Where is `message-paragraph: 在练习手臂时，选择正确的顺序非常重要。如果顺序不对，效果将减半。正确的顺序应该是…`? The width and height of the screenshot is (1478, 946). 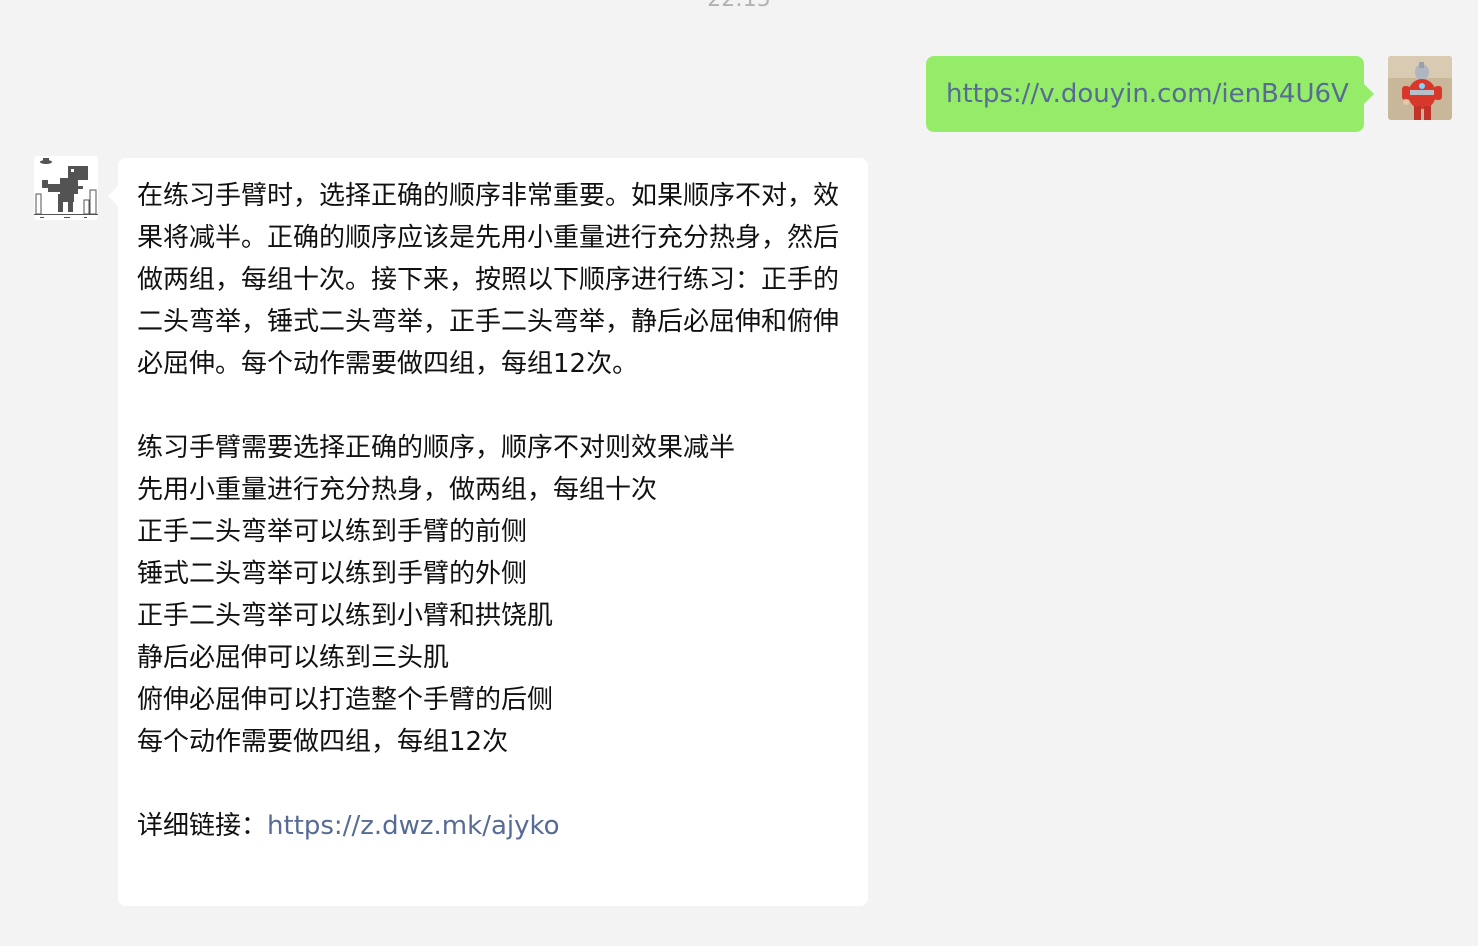
message-paragraph: 在练习手臂时，选择正确的顺序非常重要。如果顺序不对，效果将减半。正确的顺序应该是… is located at coordinates (488, 280).